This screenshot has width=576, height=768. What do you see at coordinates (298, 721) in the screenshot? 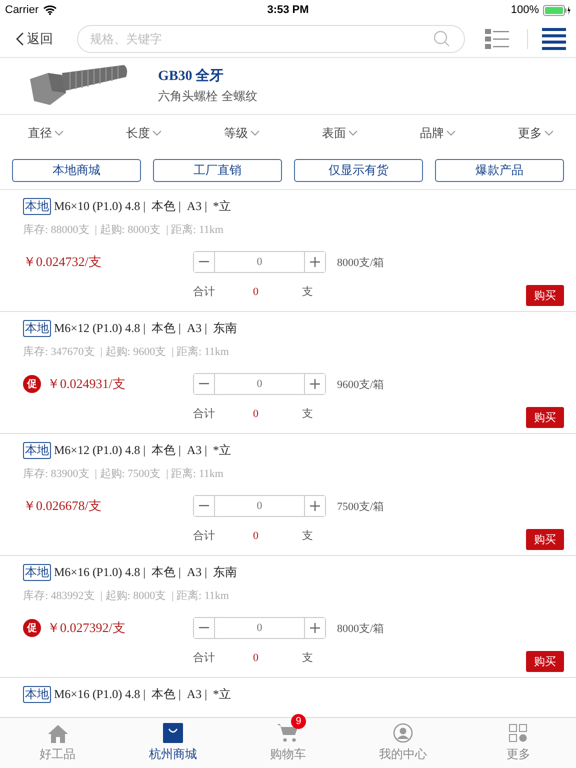
I see `cart-count-badge: 9` at bounding box center [298, 721].